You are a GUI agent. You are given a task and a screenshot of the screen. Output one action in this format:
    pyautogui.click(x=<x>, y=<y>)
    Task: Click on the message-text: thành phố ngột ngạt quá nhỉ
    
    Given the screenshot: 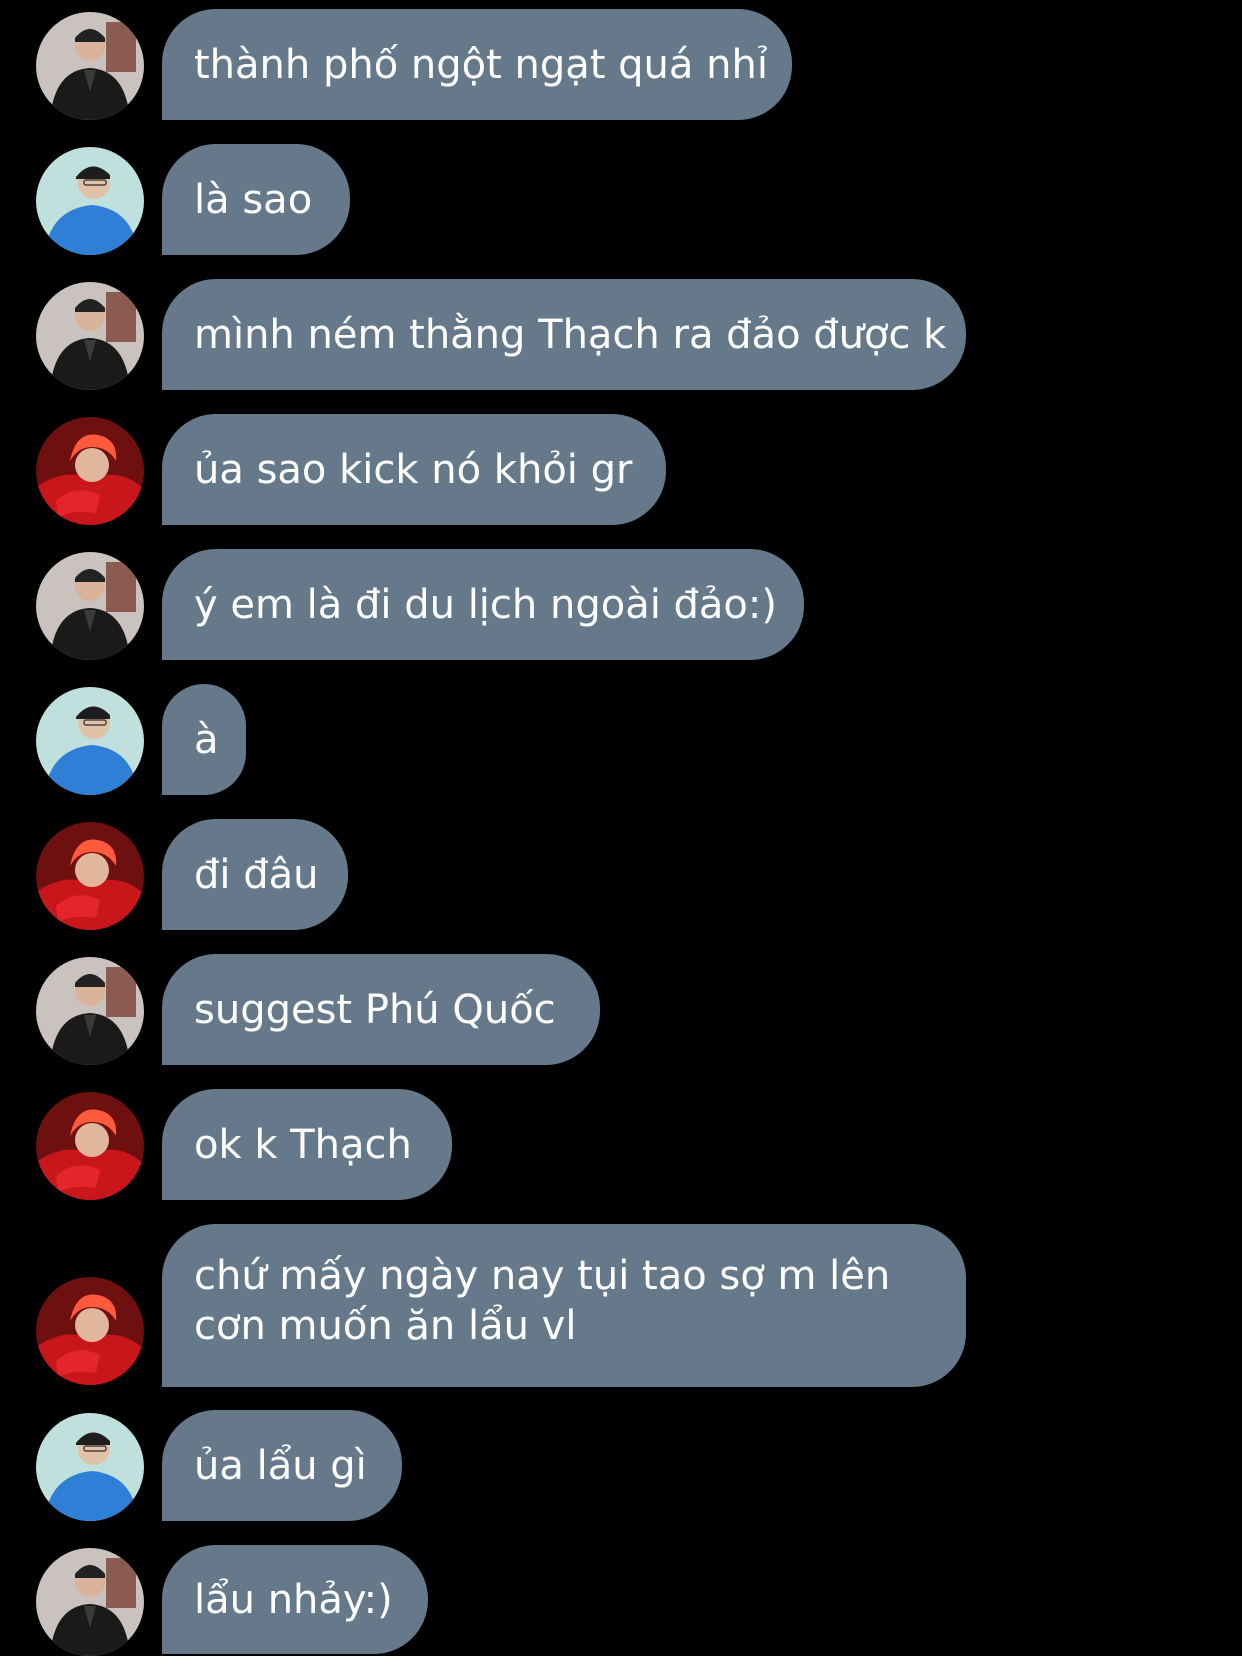 What is the action you would take?
    pyautogui.click(x=481, y=64)
    